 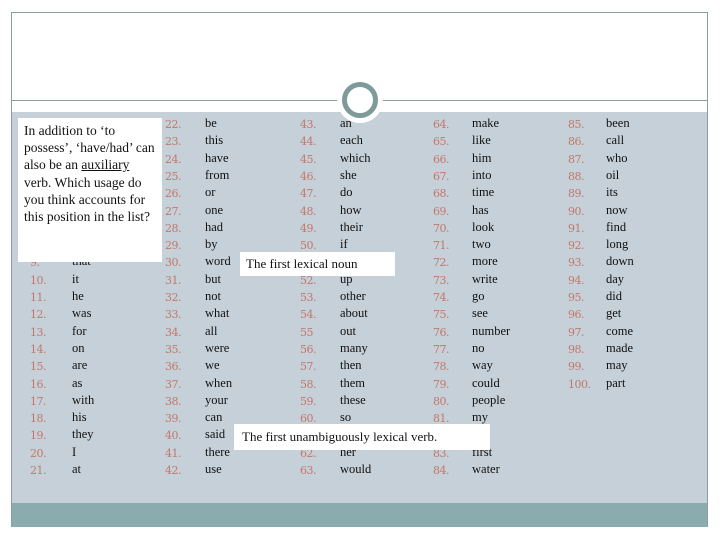 What do you see at coordinates (351, 226) in the screenshot?
I see `word-entry: their` at bounding box center [351, 226].